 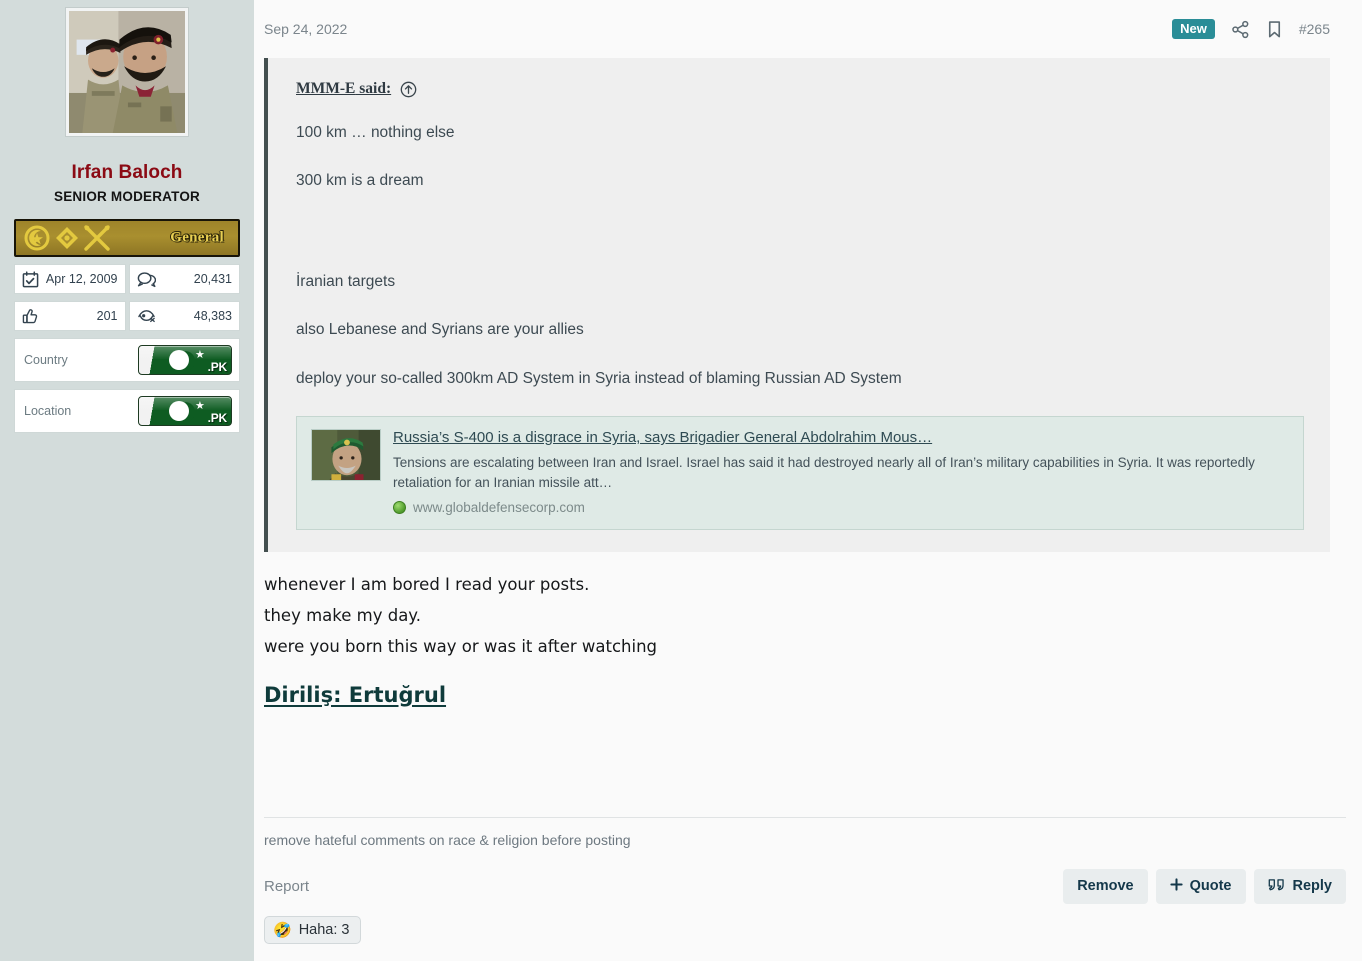 I want to click on dirilis-ertugrul-link: Diriliş: Ertuğrul, so click(x=355, y=695).